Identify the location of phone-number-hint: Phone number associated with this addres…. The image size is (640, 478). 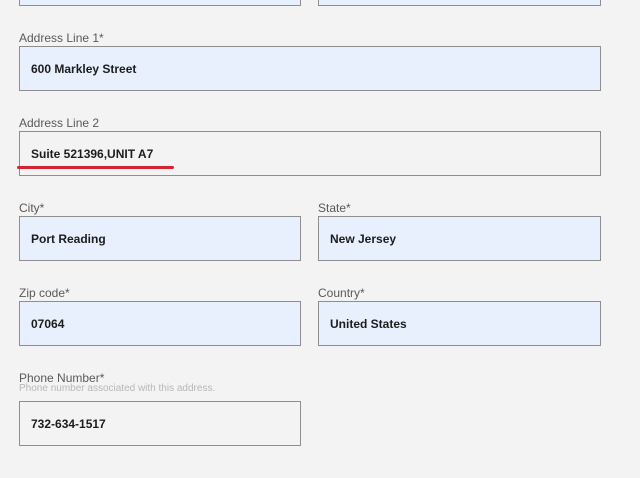
(117, 388).